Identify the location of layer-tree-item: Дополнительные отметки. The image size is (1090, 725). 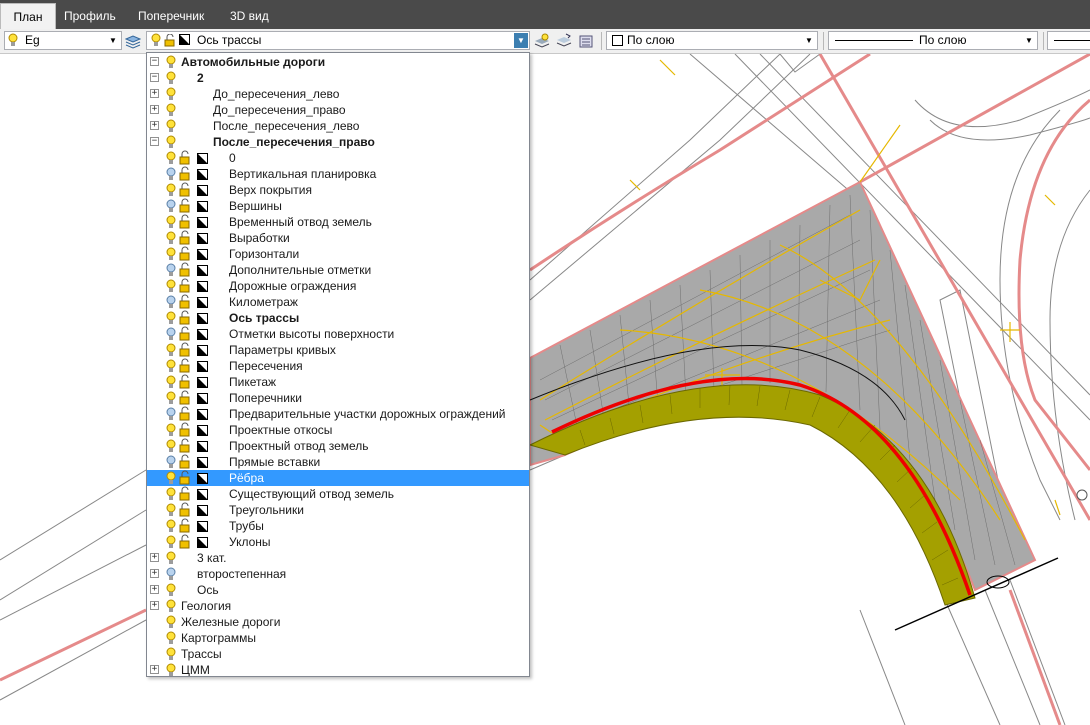
(338, 270).